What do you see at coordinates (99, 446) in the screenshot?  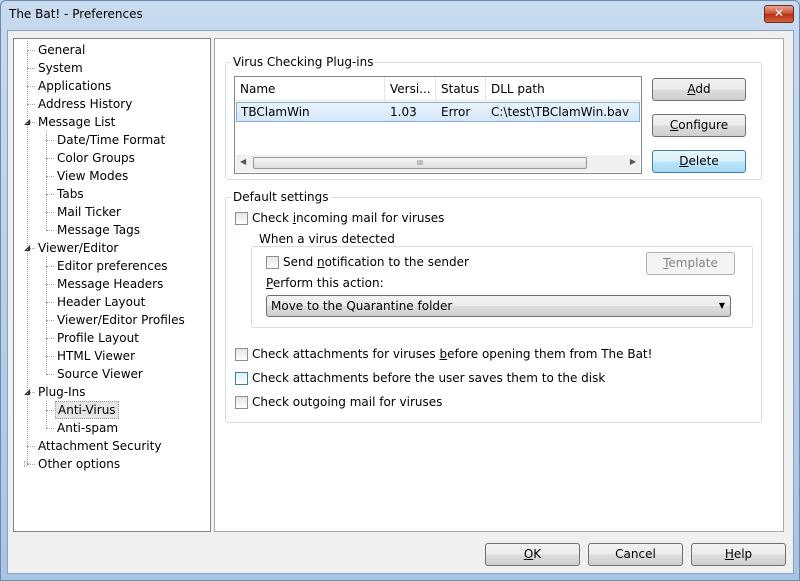 I see `tree-item-attachment-security: Attachment Security` at bounding box center [99, 446].